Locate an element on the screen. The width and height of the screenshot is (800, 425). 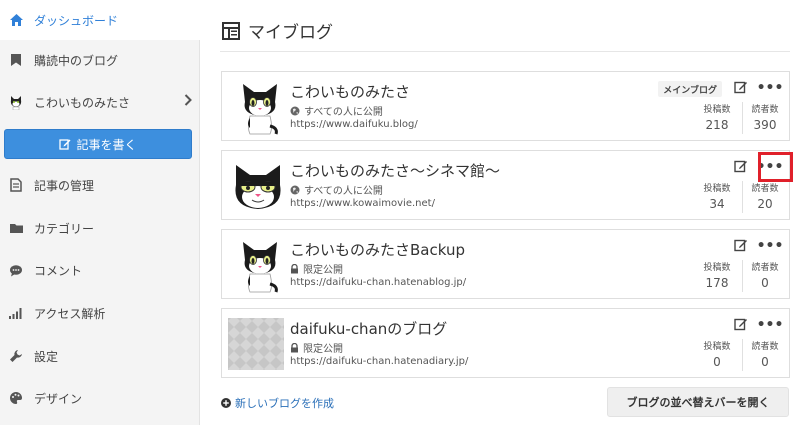
sidebar-item-articles: 記事の管理 is located at coordinates (100, 185).